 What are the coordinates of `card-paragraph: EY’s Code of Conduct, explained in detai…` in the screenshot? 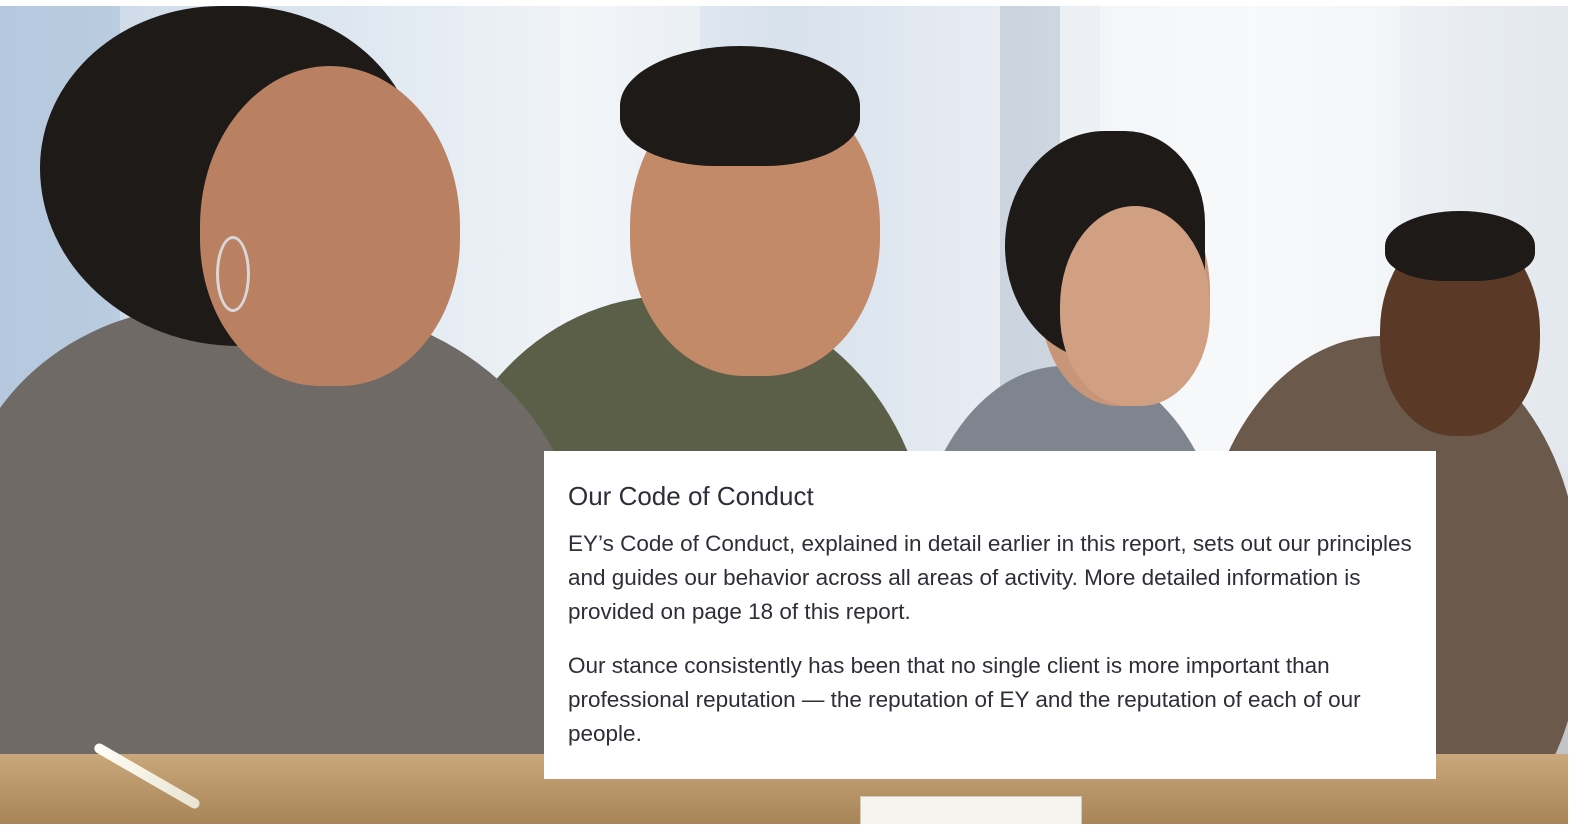 It's located at (990, 577).